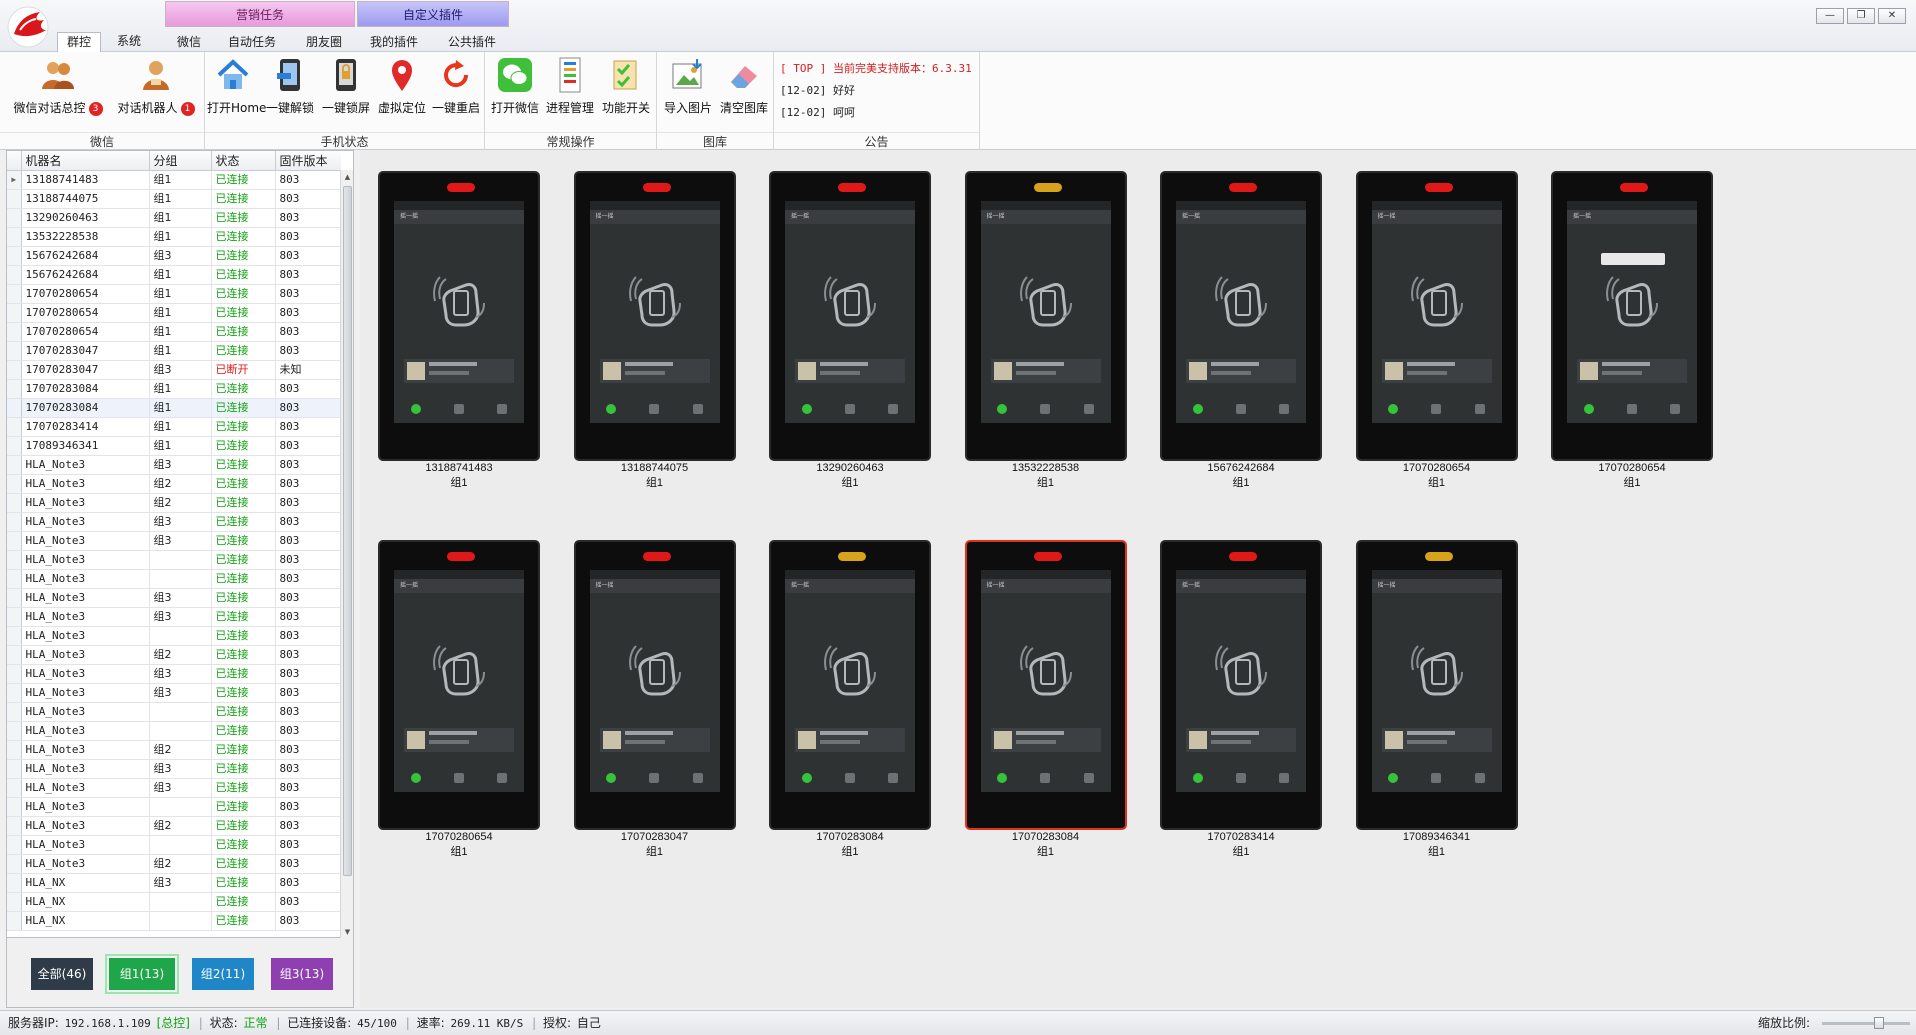 The image size is (1916, 1035). Describe the element at coordinates (472, 42) in the screenshot. I see `tab-public-plugins: 公共插件` at that location.